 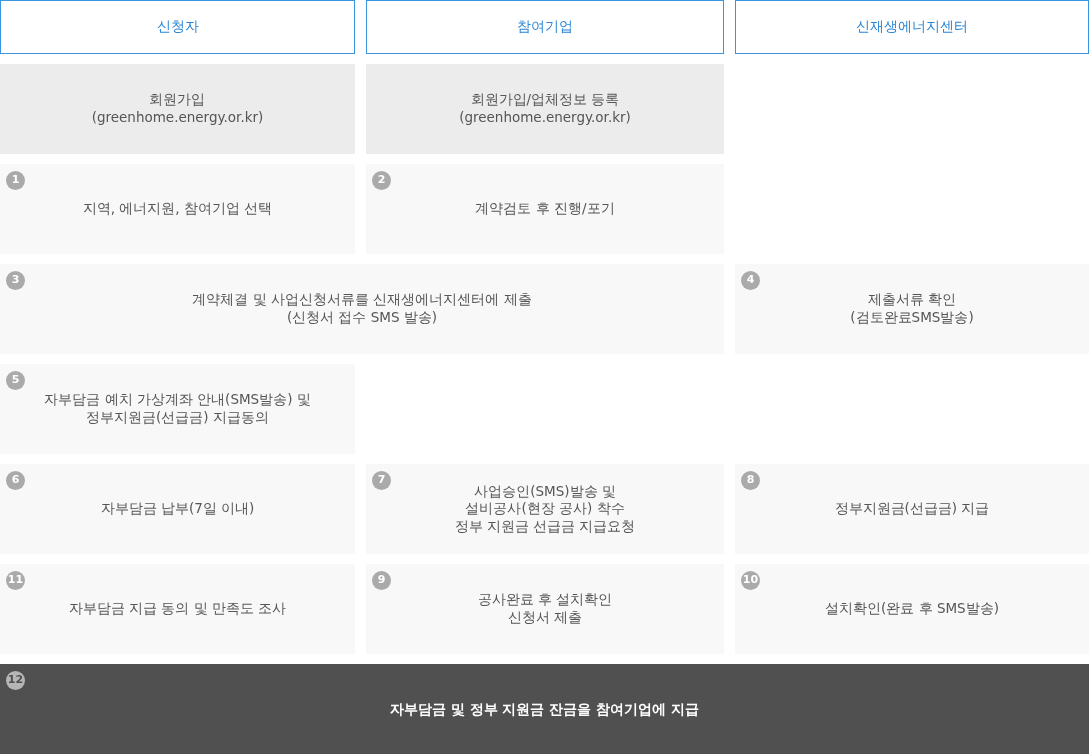 What do you see at coordinates (912, 609) in the screenshot?
I see `step-text: 설치확인(완료 후 SMS발송)` at bounding box center [912, 609].